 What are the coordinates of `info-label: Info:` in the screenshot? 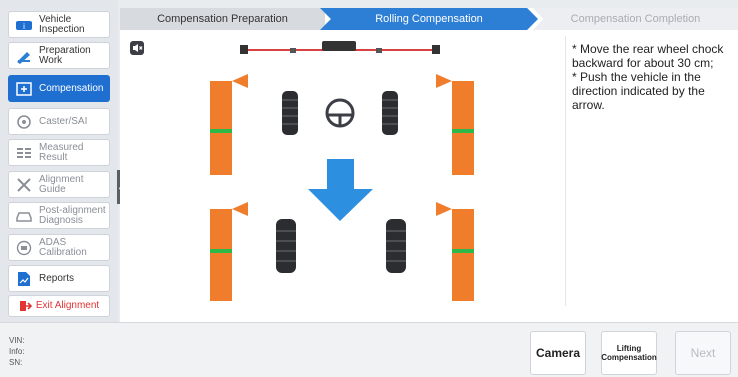 It's located at (17, 351).